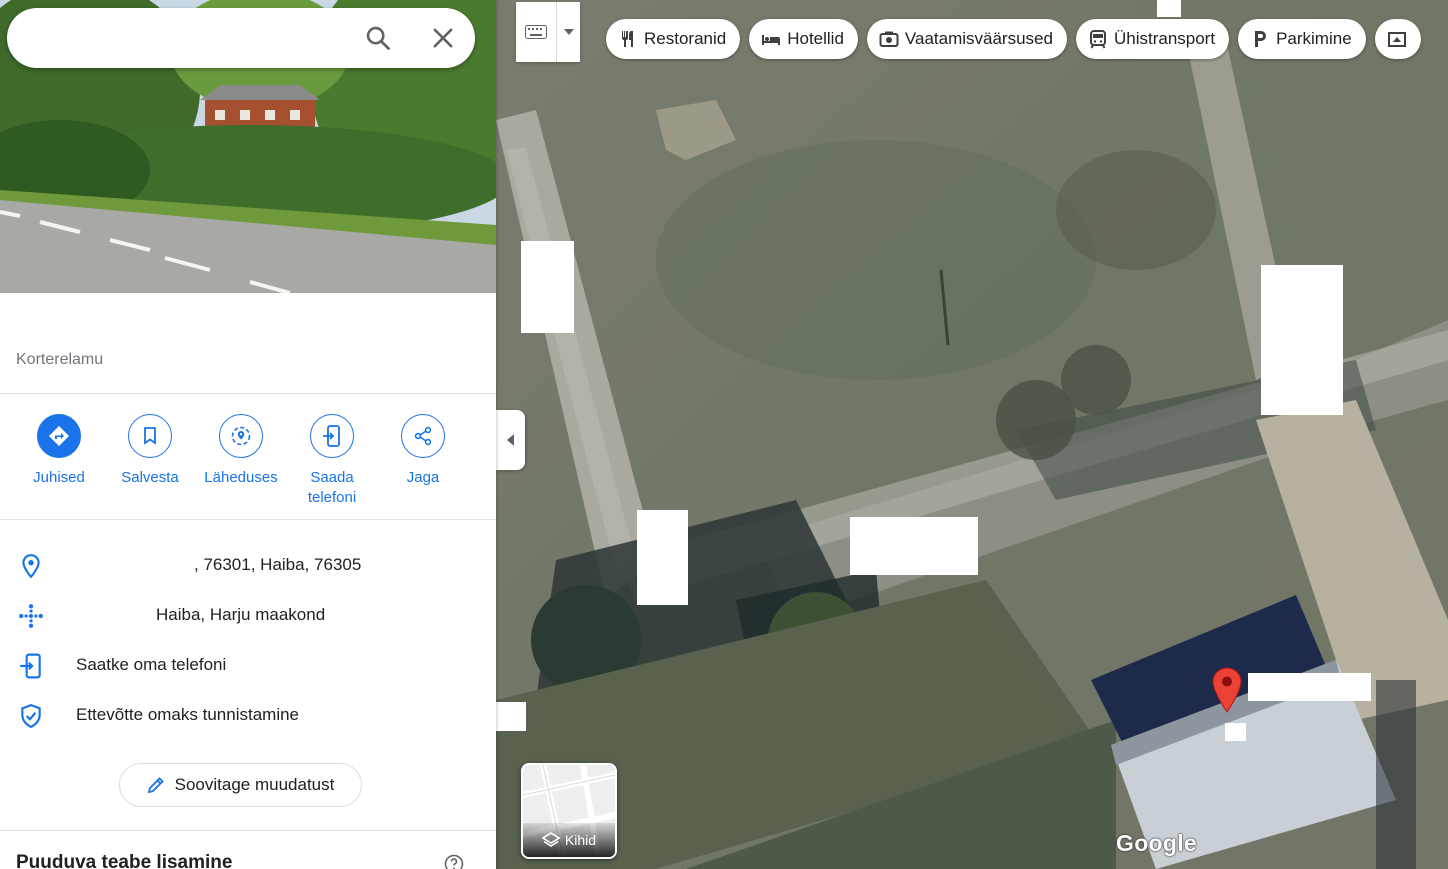 The image size is (1448, 869). I want to click on keyboard-icon, so click(536, 32).